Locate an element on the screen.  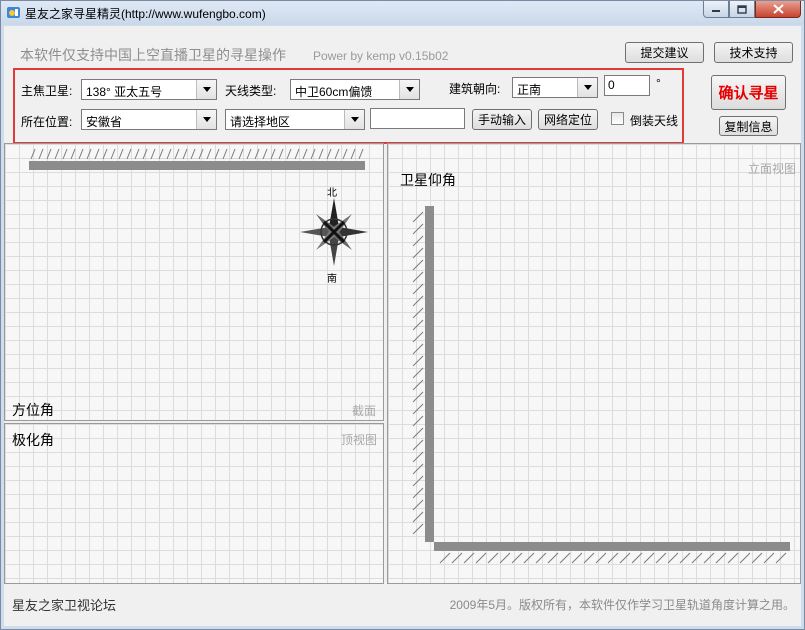
copyright-text: 2009年5月。版权所有，本软件仅作学习卫星轨道角度计算之用。 is located at coordinates (622, 605).